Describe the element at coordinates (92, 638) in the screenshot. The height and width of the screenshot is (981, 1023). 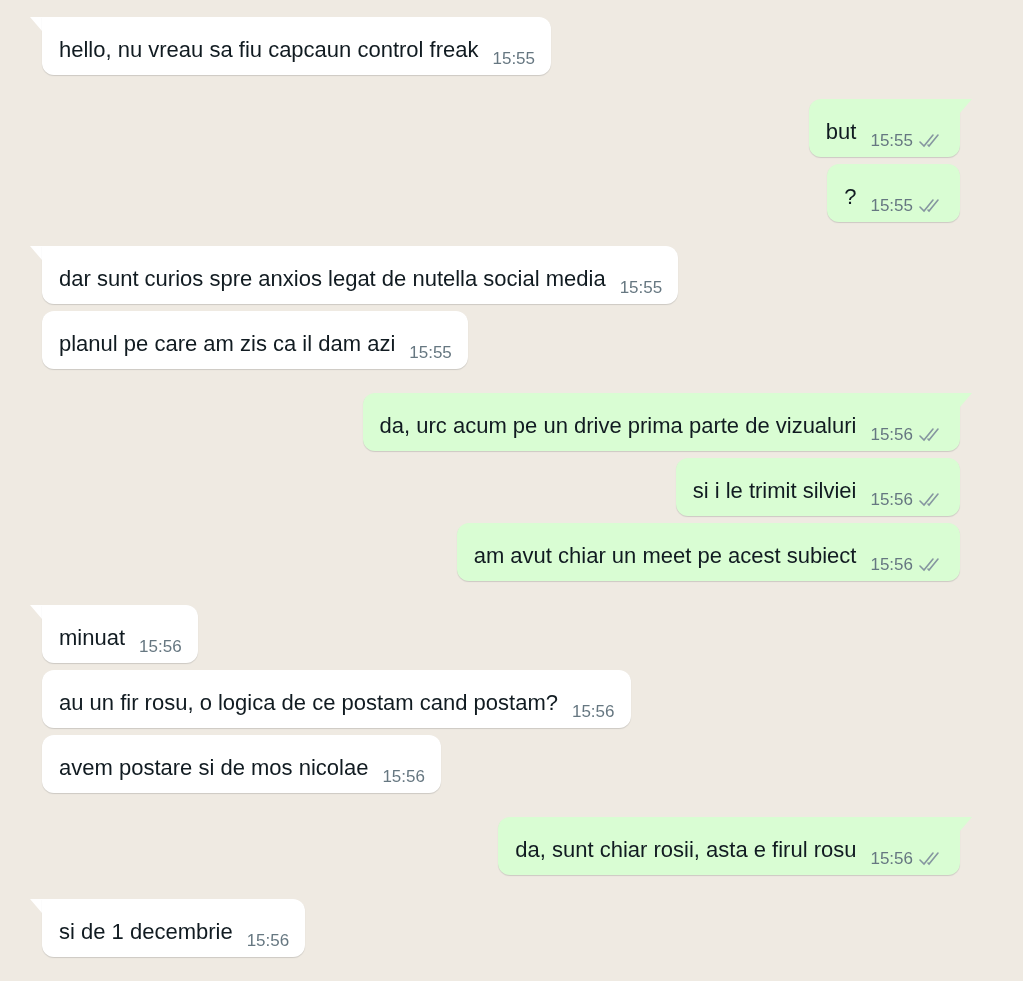
I see `message-text: minuat` at that location.